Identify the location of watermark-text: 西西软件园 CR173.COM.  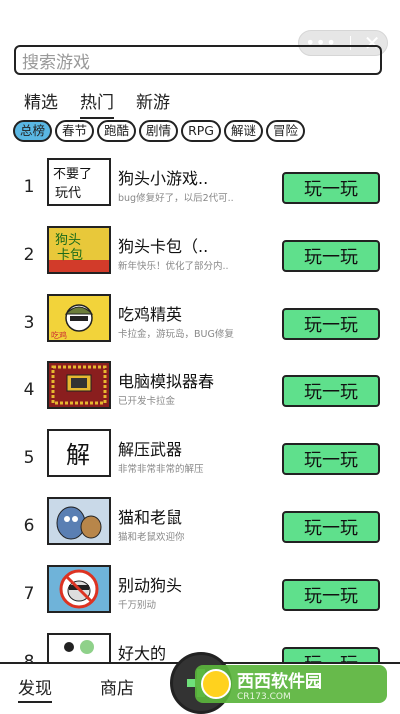
(279, 684).